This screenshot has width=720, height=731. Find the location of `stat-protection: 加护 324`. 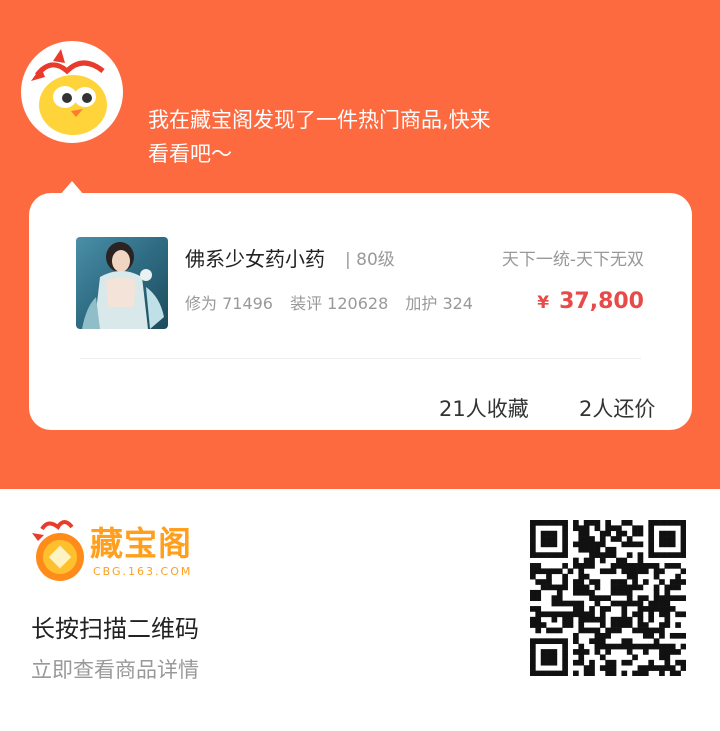

stat-protection: 加护 324 is located at coordinates (439, 303).